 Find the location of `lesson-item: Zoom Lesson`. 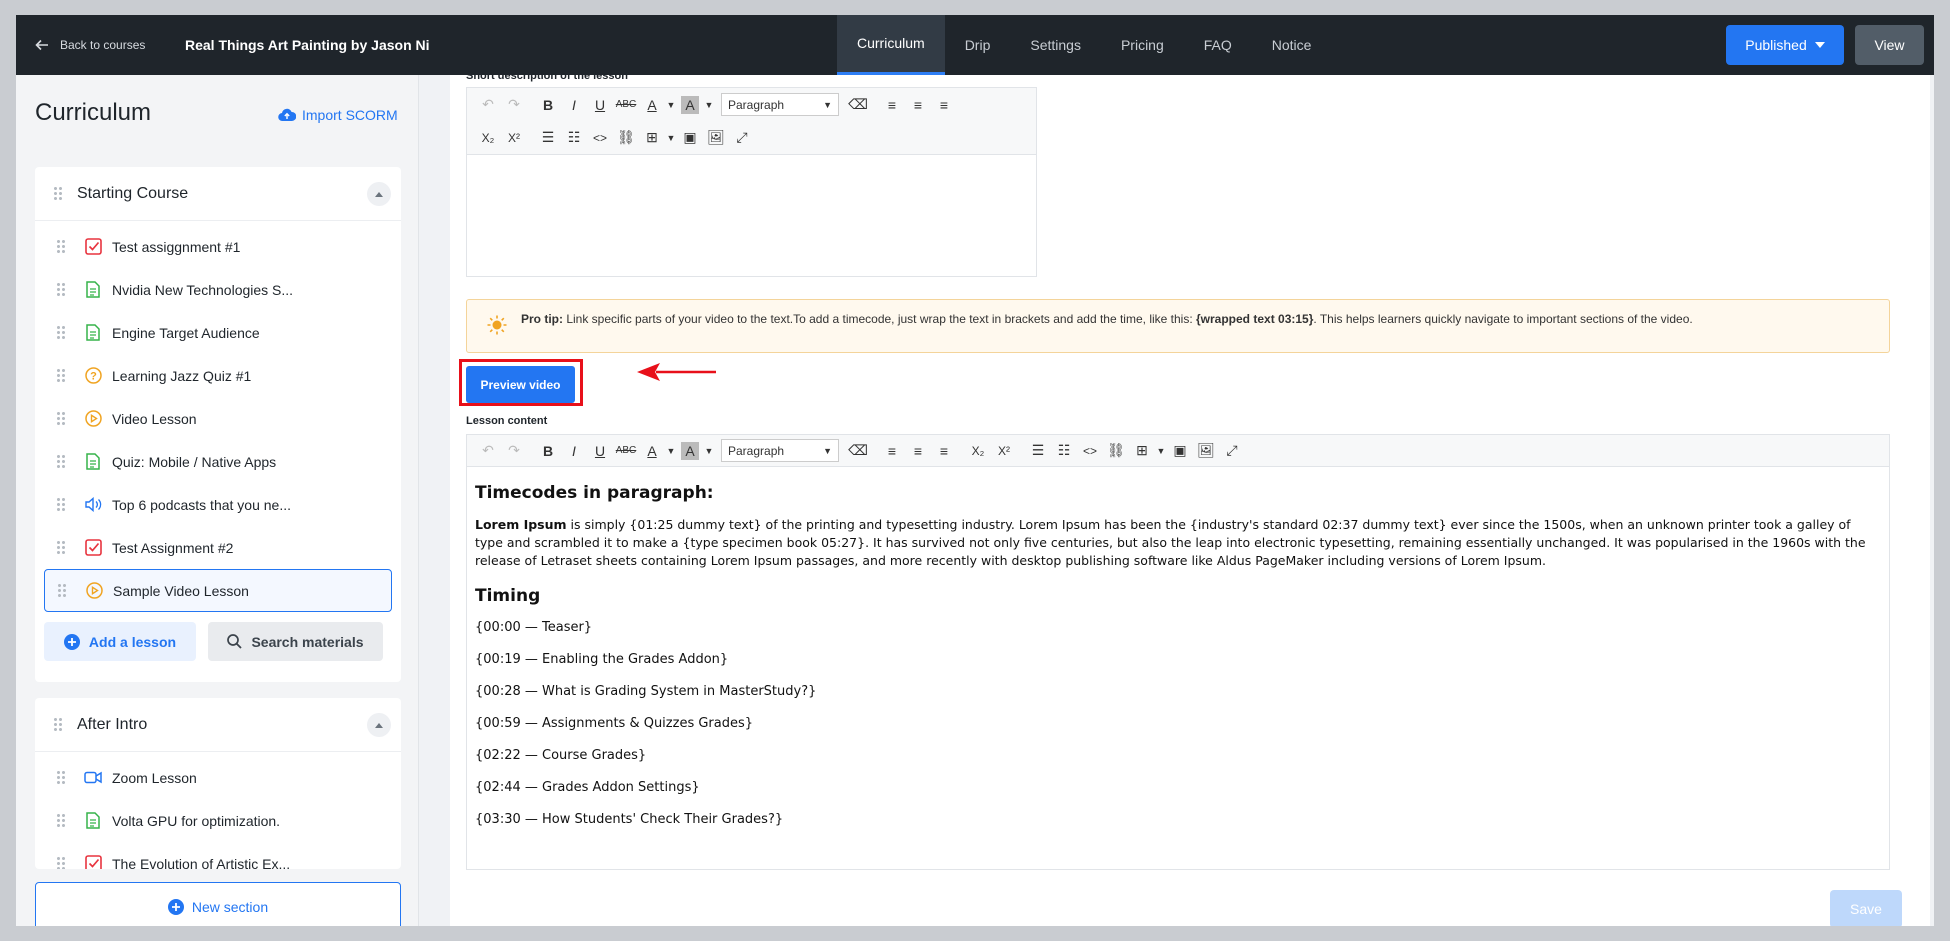

lesson-item: Zoom Lesson is located at coordinates (218, 777).